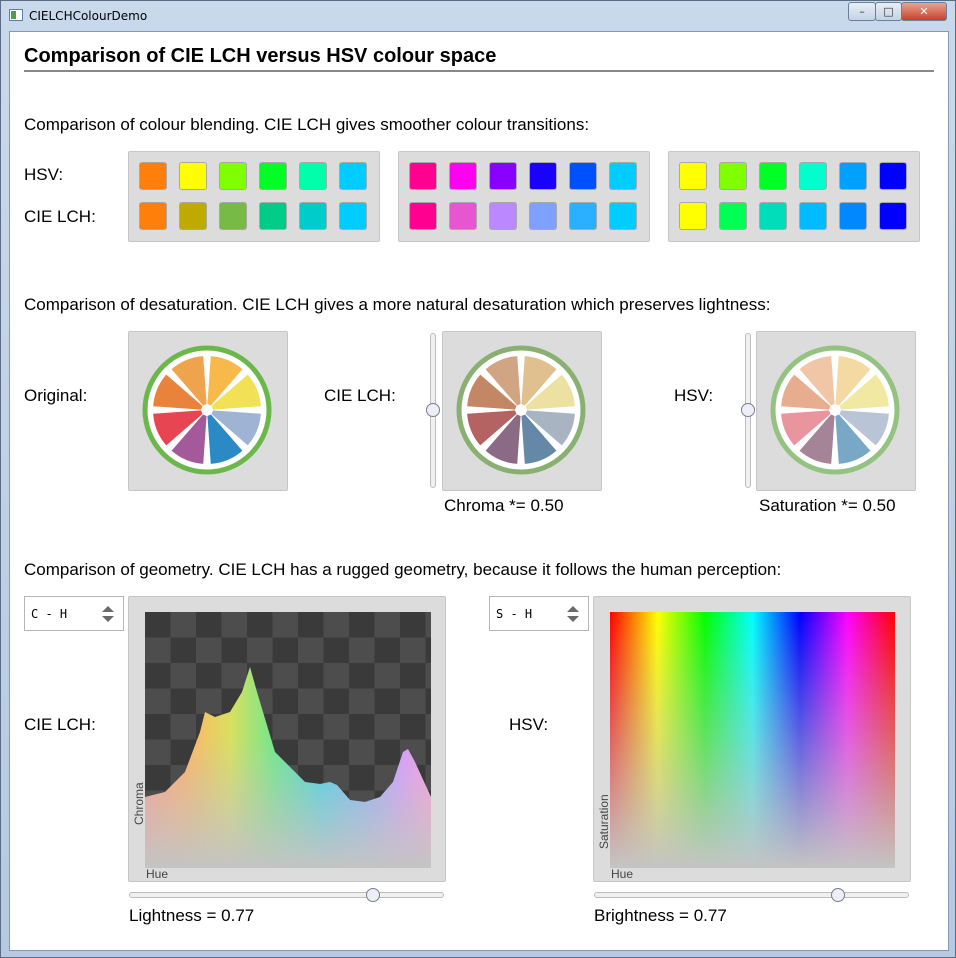 The height and width of the screenshot is (958, 956). Describe the element at coordinates (192, 915) in the screenshot. I see `lightness-value-text: Lightness = 0.77` at that location.